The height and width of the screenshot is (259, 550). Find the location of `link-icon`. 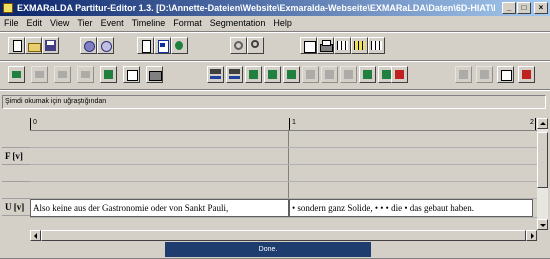

link-icon is located at coordinates (88, 45).